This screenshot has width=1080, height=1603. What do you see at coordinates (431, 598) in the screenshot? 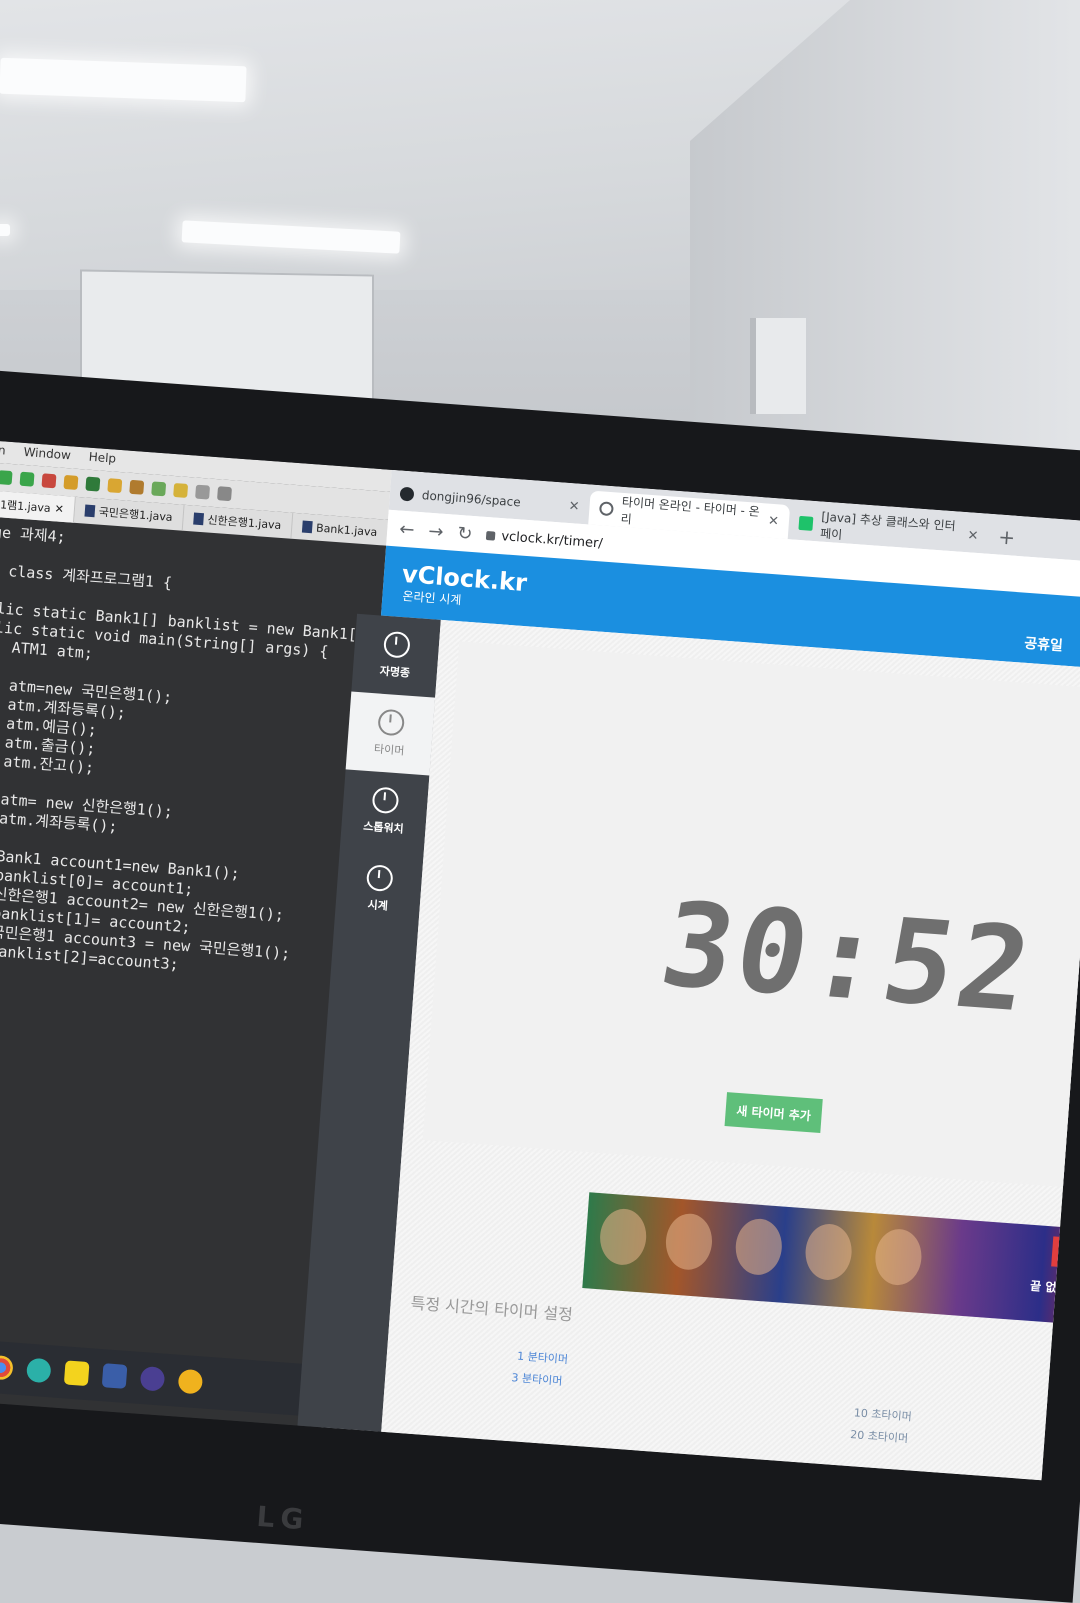
I see `site-logo-subtitle: 온라인 시계` at bounding box center [431, 598].